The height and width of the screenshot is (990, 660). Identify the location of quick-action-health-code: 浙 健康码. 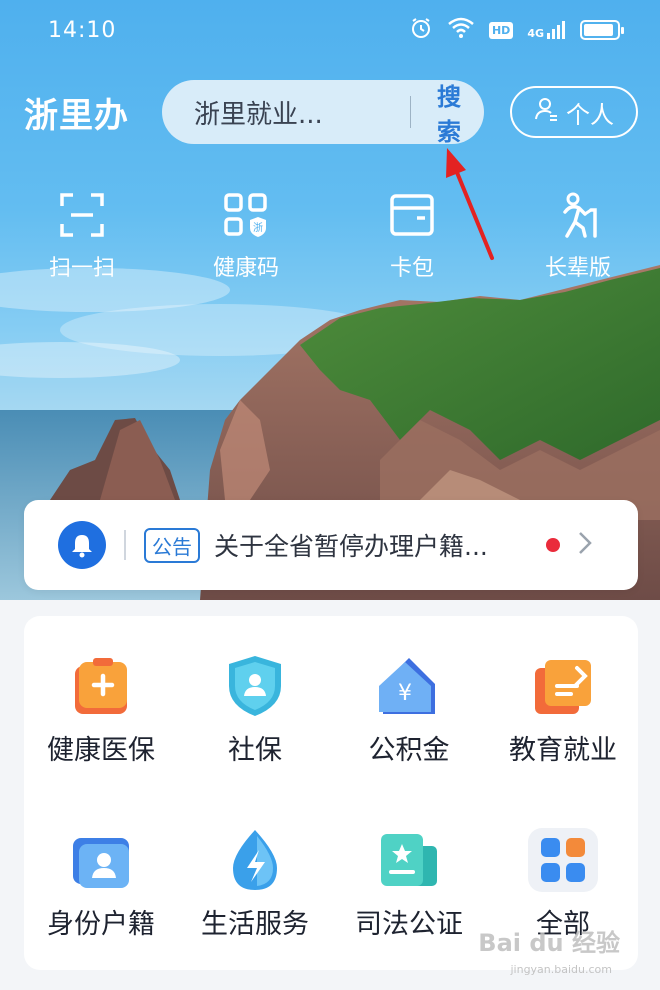
(246, 237).